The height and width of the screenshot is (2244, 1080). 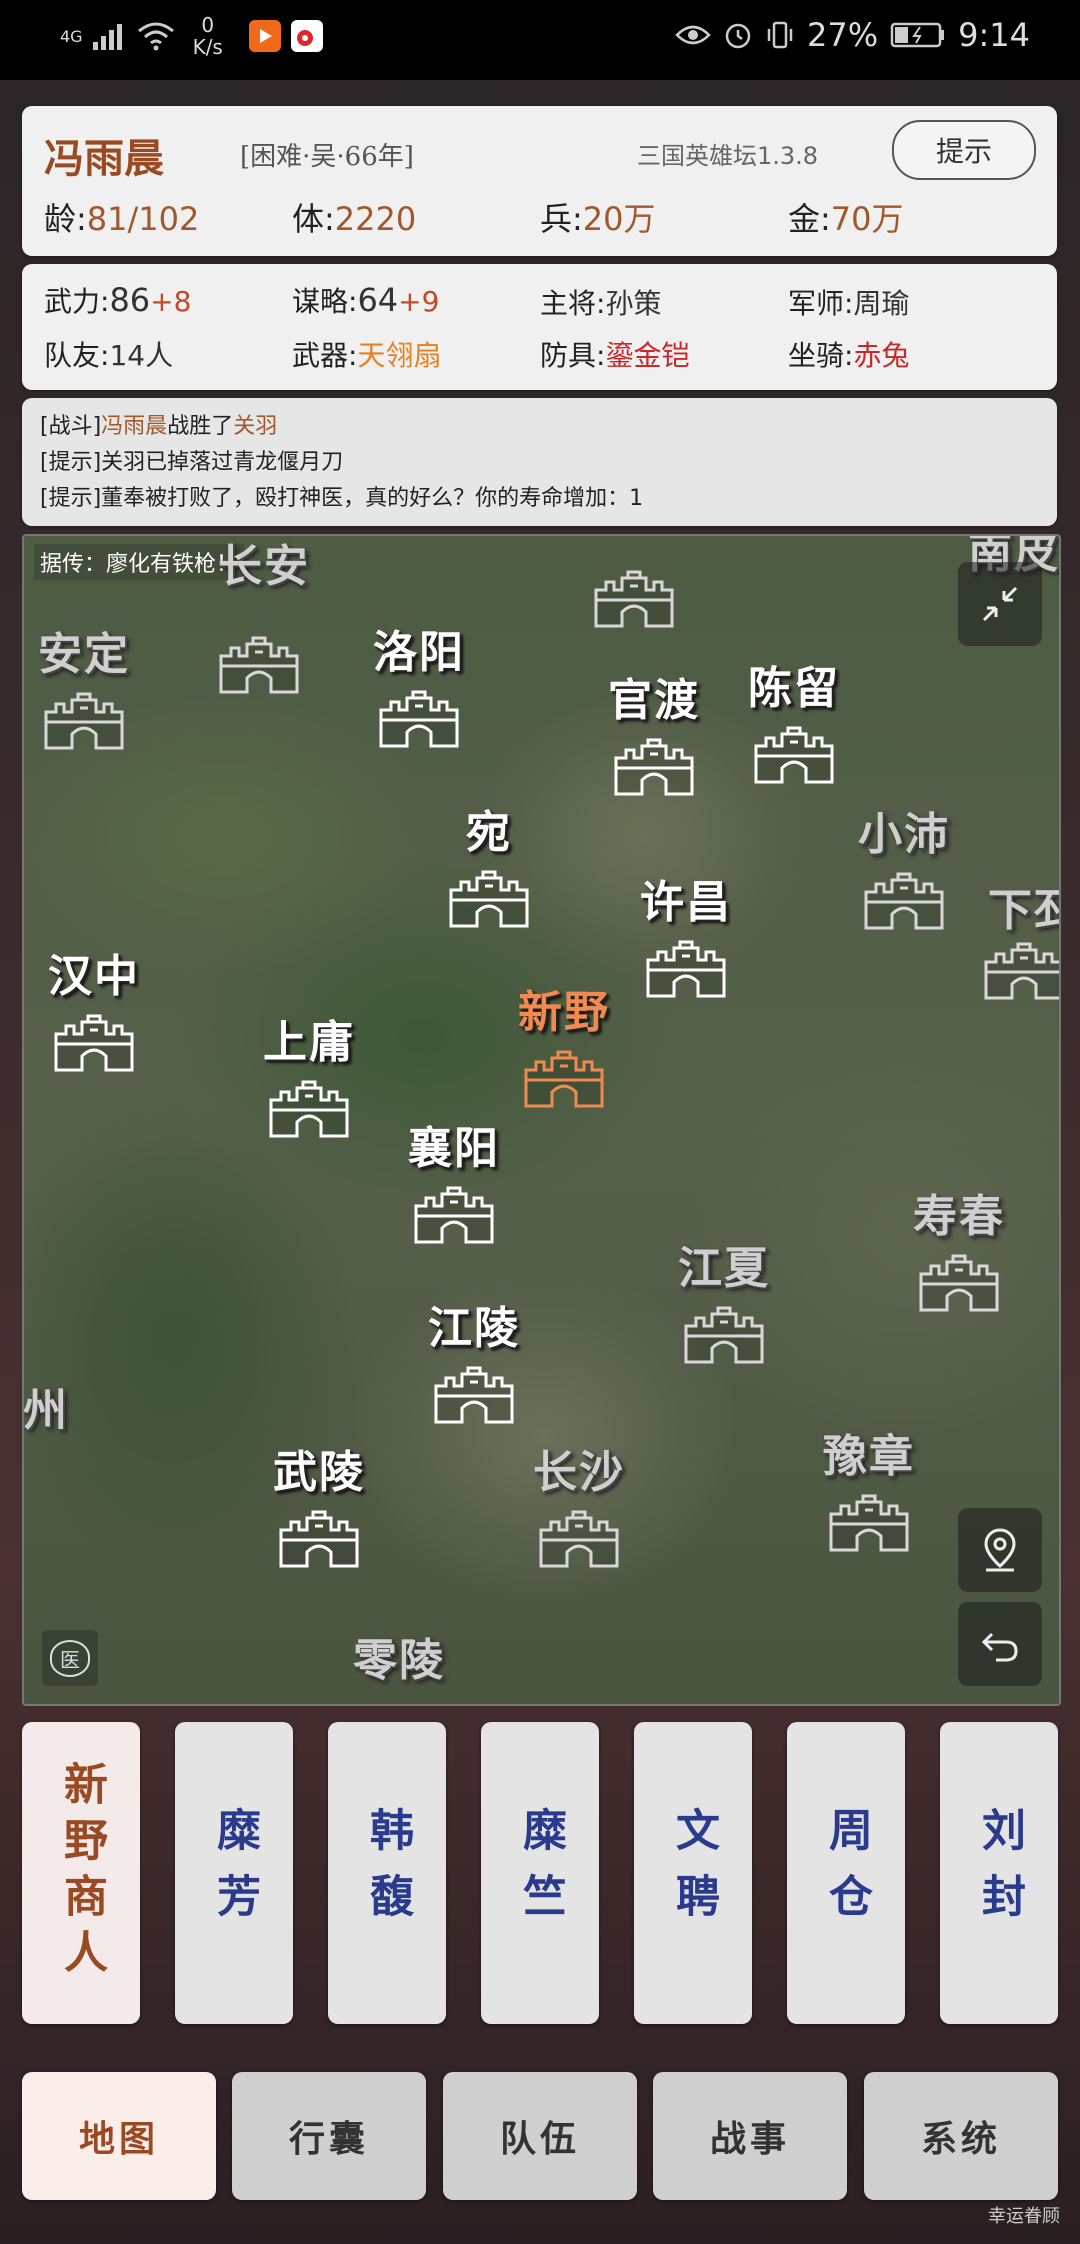 What do you see at coordinates (375, 219) in the screenshot?
I see `hp-value: 2220` at bounding box center [375, 219].